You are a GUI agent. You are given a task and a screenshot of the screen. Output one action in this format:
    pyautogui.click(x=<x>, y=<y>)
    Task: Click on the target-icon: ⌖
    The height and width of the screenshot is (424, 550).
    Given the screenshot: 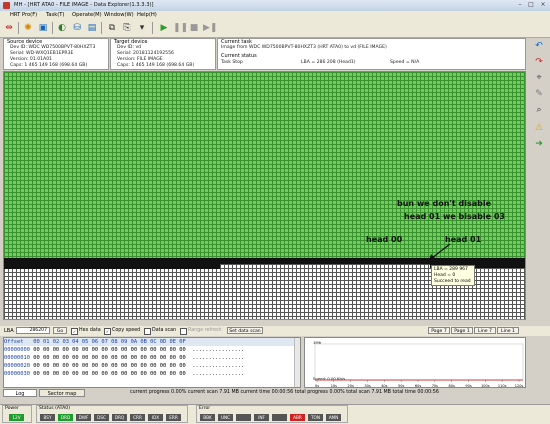 What is the action you would take?
    pyautogui.click(x=539, y=78)
    